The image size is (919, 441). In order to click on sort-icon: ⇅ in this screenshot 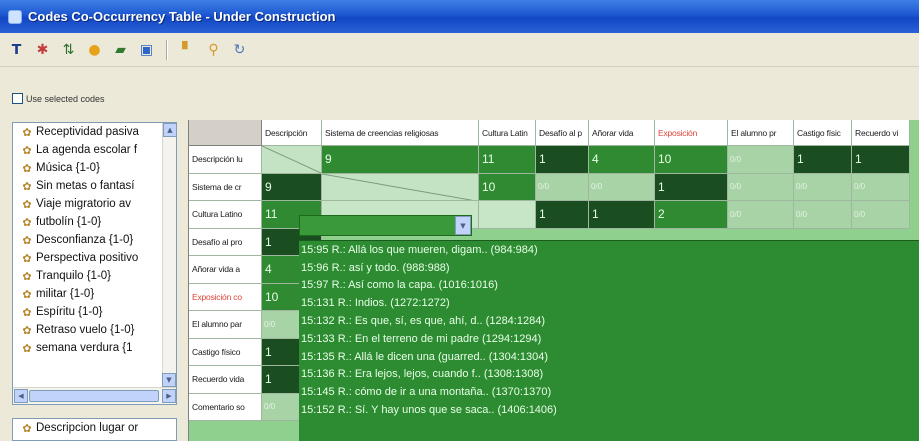, I will do `click(68, 50)`.